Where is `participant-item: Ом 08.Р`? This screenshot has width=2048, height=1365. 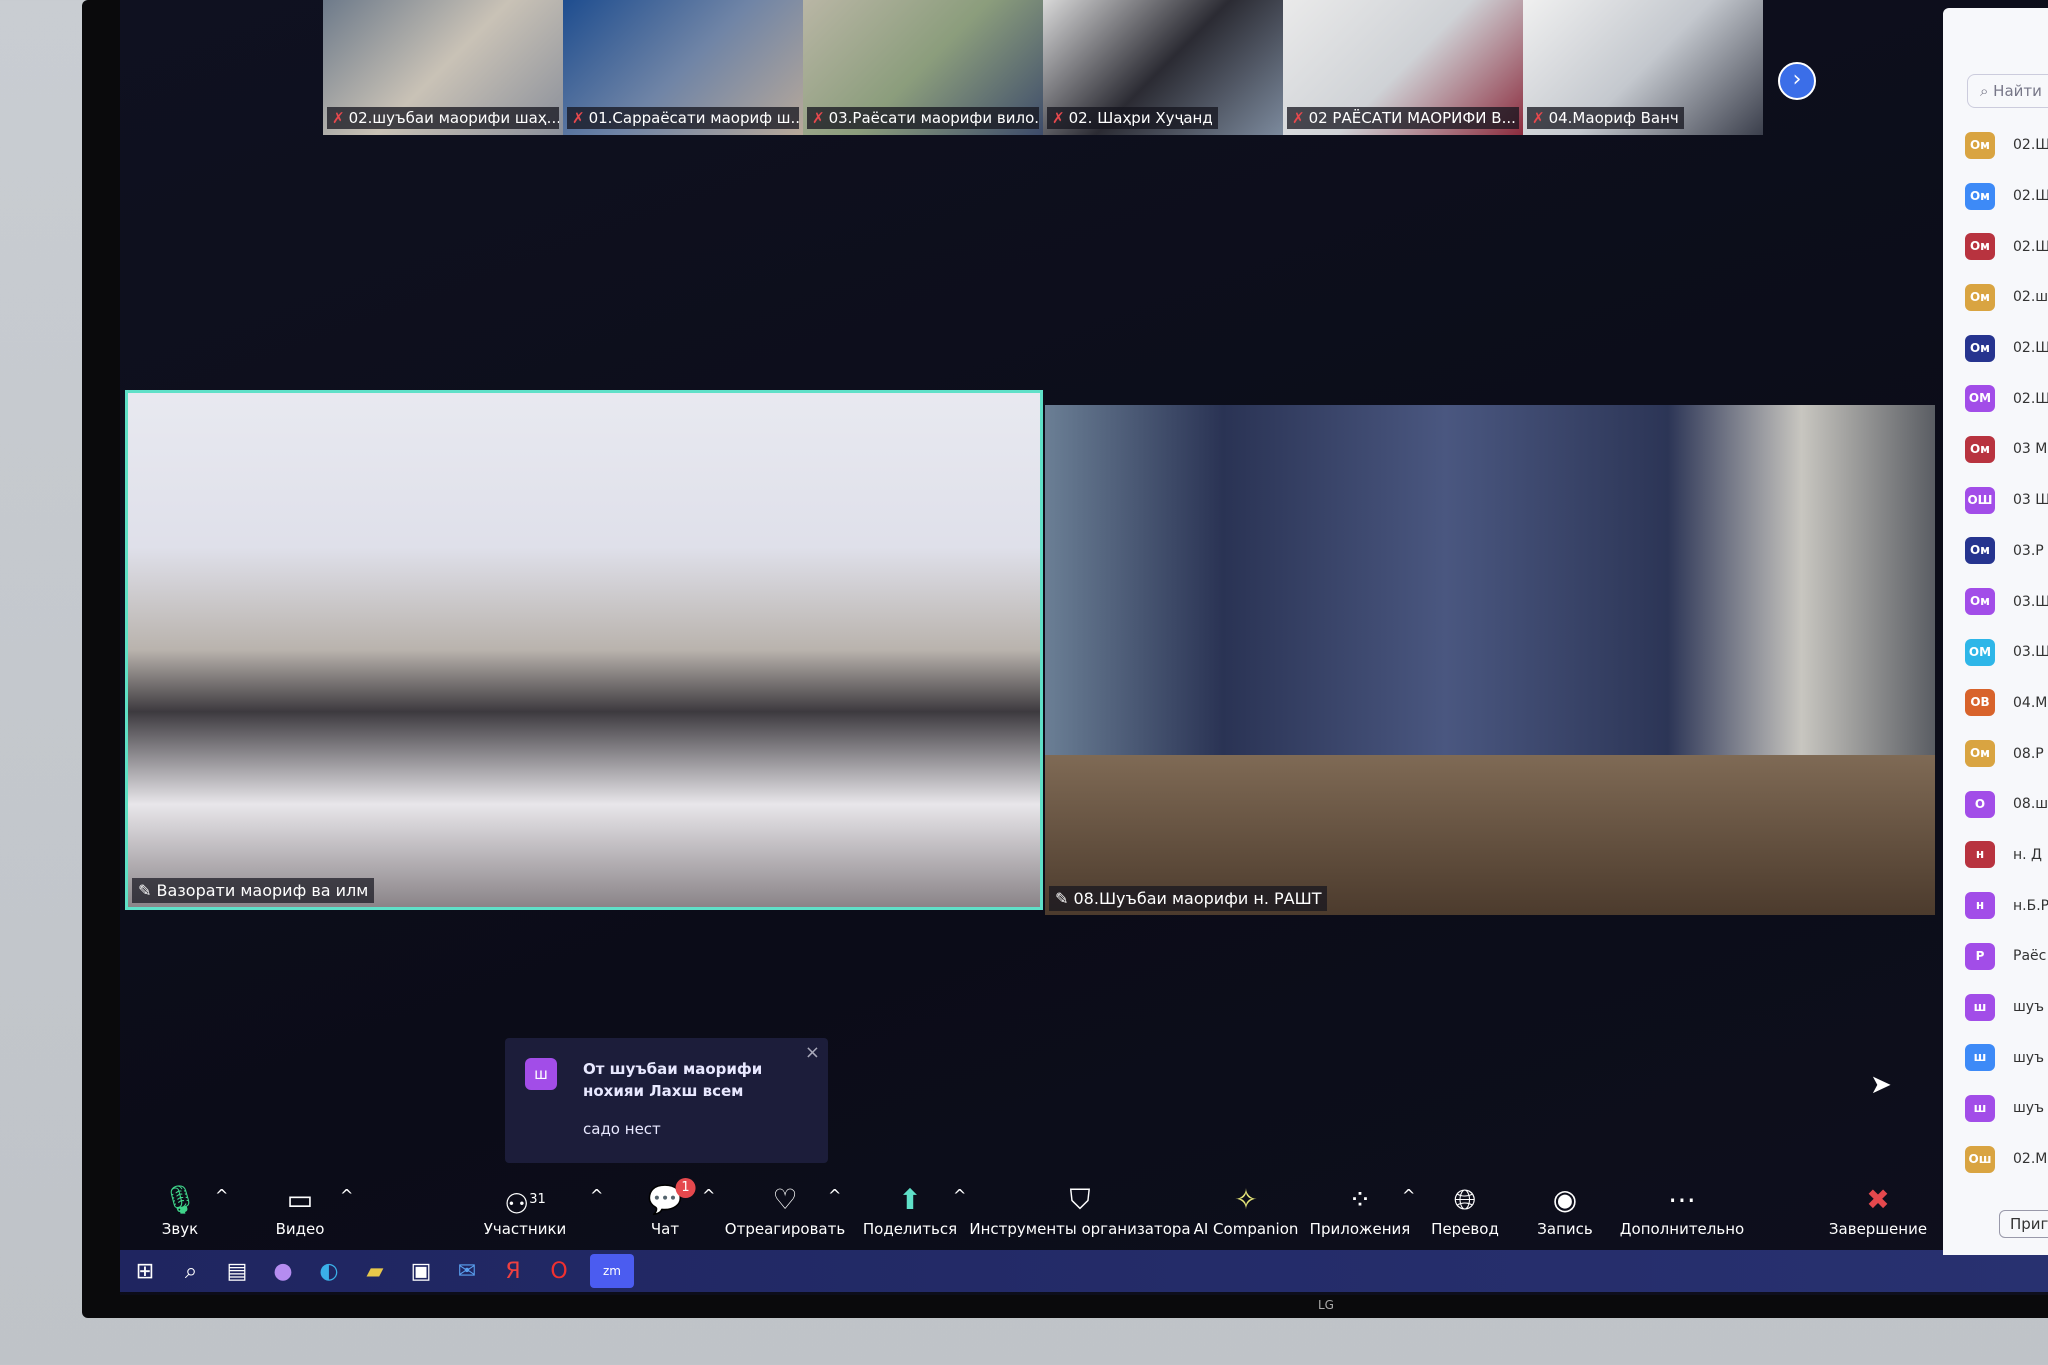
participant-item: Ом 08.Р is located at coordinates (2006, 753).